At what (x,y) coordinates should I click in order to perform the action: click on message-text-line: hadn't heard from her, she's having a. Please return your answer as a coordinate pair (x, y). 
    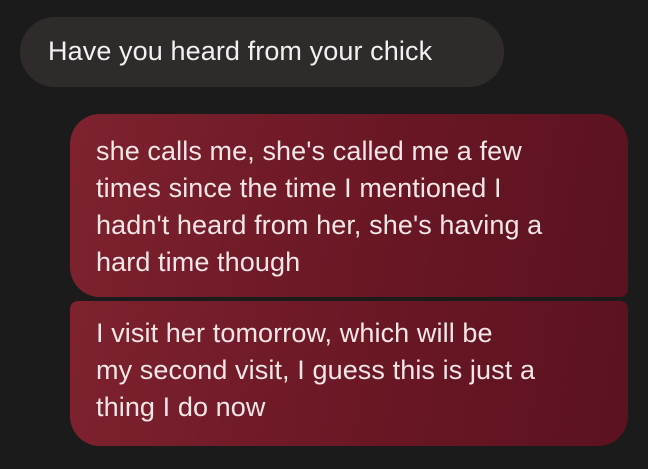
    Looking at the image, I should click on (319, 225).